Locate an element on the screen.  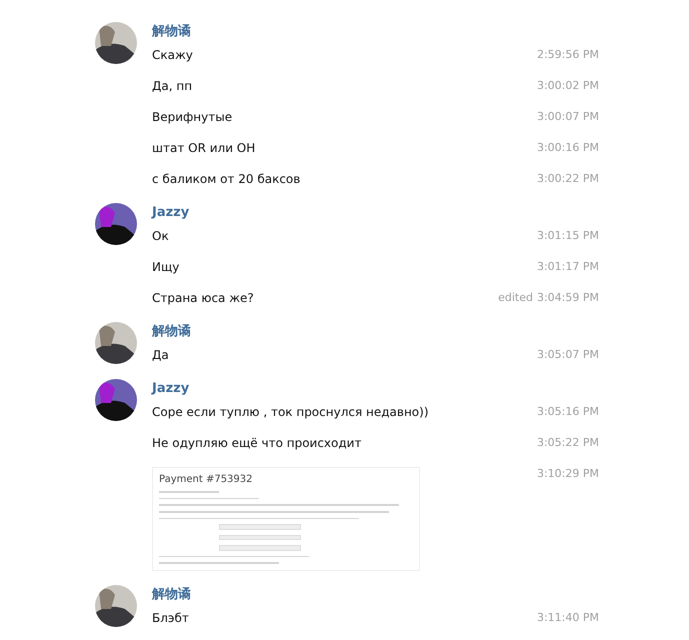
edited-label: edited is located at coordinates (515, 298).